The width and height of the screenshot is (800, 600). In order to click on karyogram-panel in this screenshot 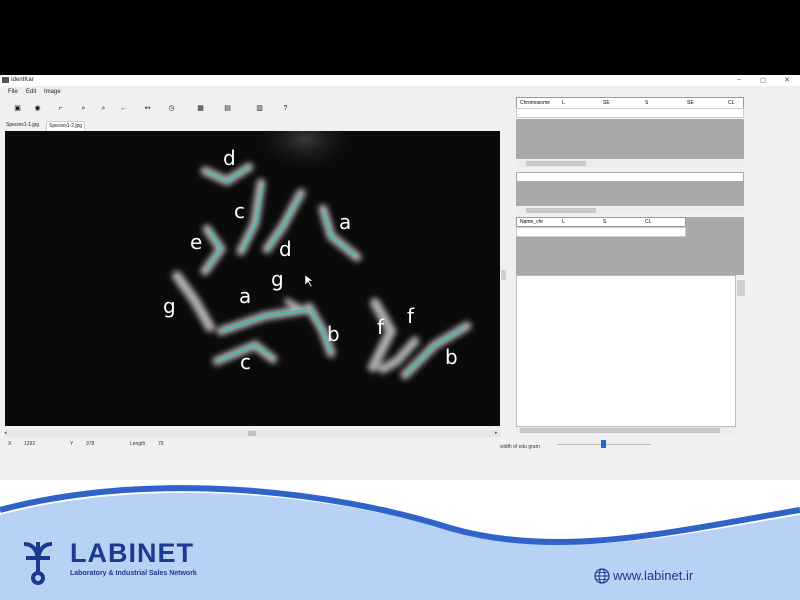, I will do `click(626, 351)`.